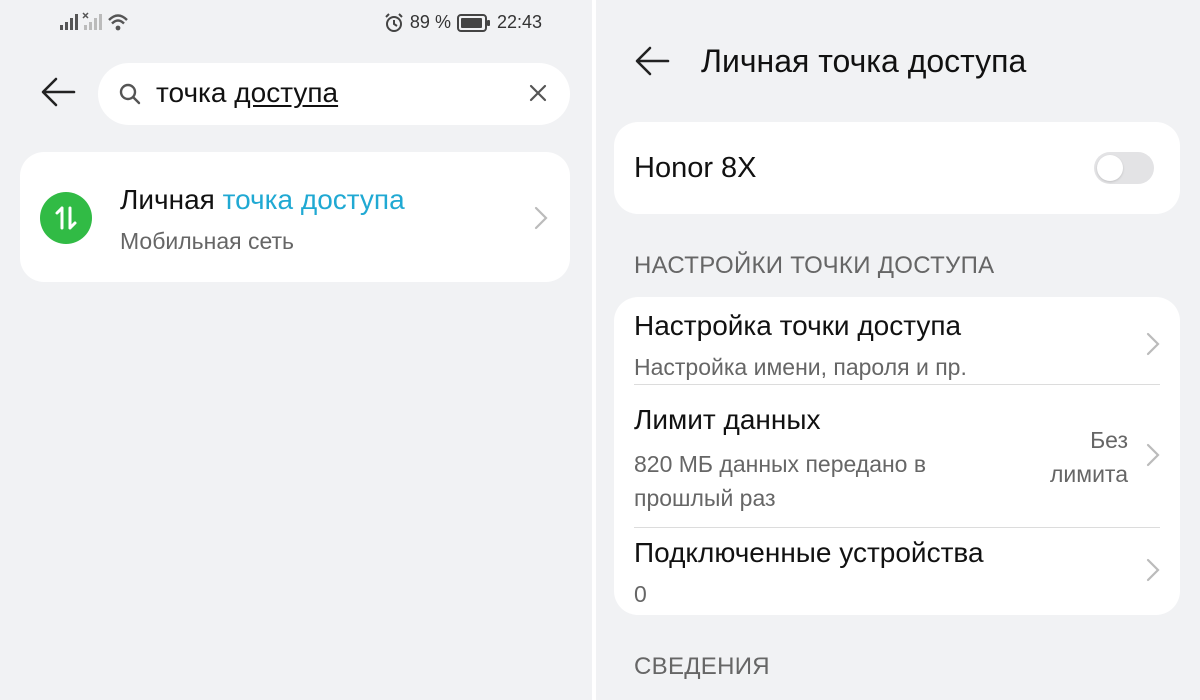 Image resolution: width=1200 pixels, height=700 pixels. What do you see at coordinates (286, 92) in the screenshot?
I see `search-query-part2: доступа` at bounding box center [286, 92].